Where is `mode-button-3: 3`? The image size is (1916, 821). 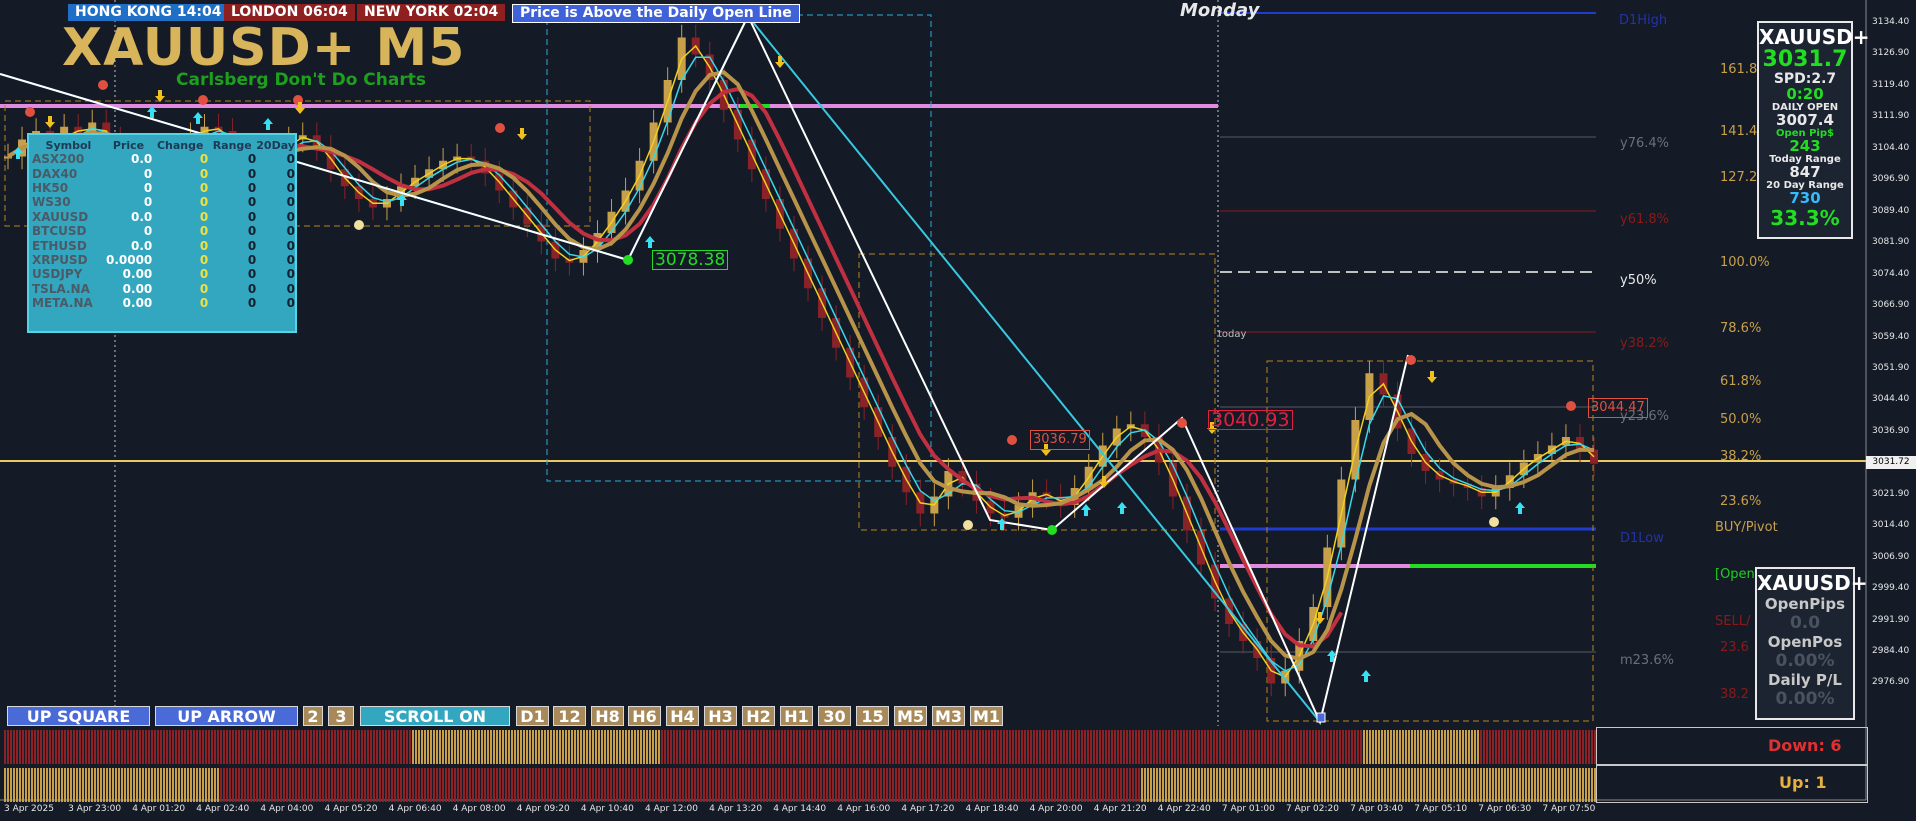 mode-button-3: 3 is located at coordinates (341, 716).